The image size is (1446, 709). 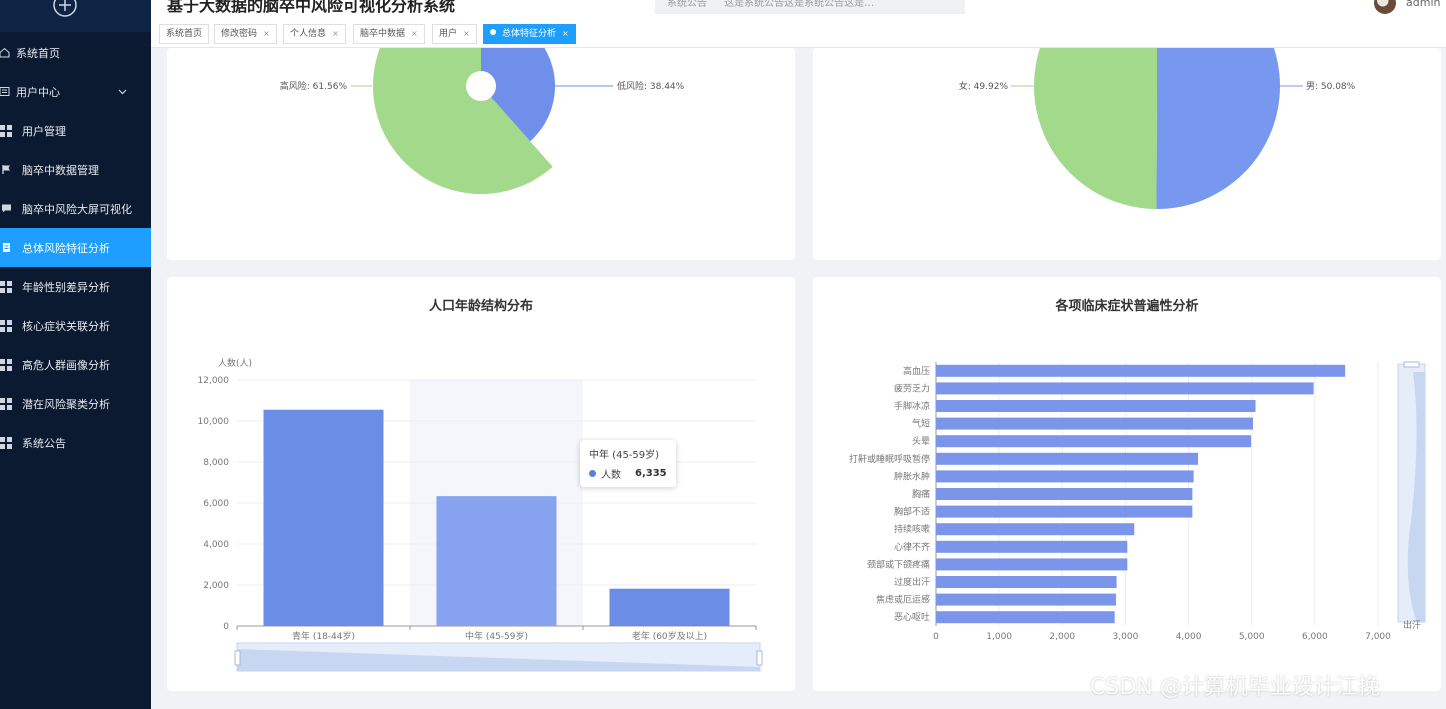 What do you see at coordinates (314, 34) in the screenshot?
I see `tab-2: 个人信息 ×` at bounding box center [314, 34].